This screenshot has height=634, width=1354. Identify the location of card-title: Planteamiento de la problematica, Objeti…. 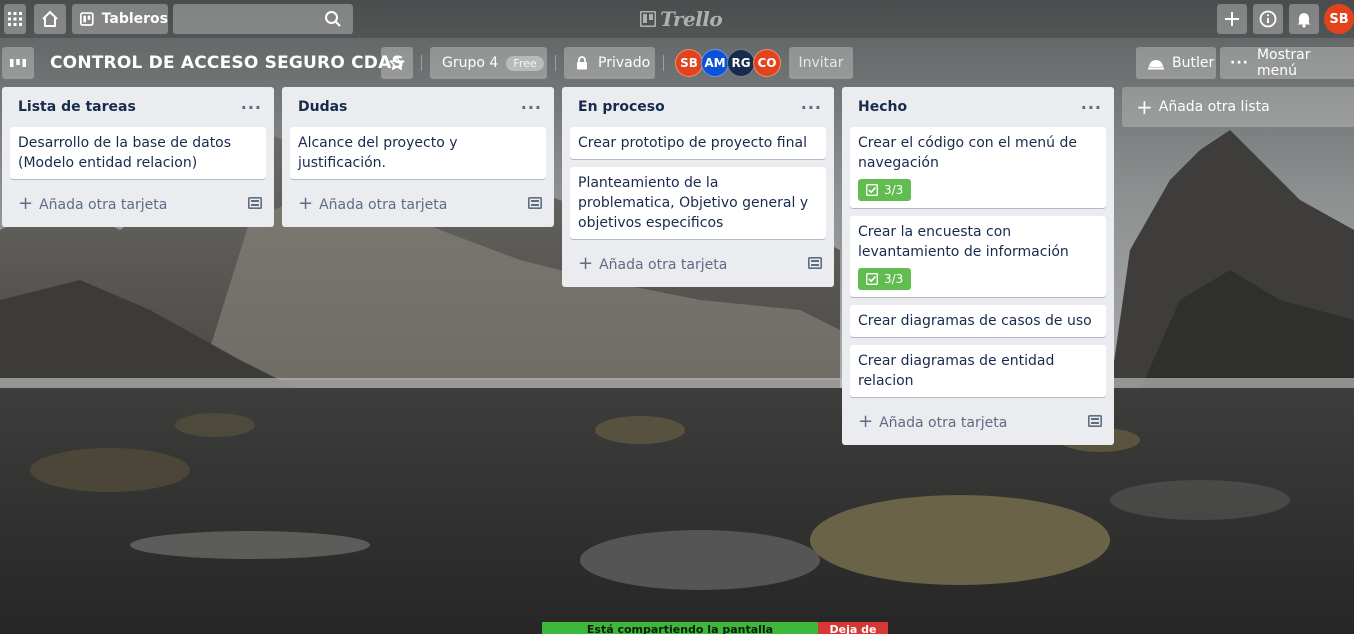
(693, 203).